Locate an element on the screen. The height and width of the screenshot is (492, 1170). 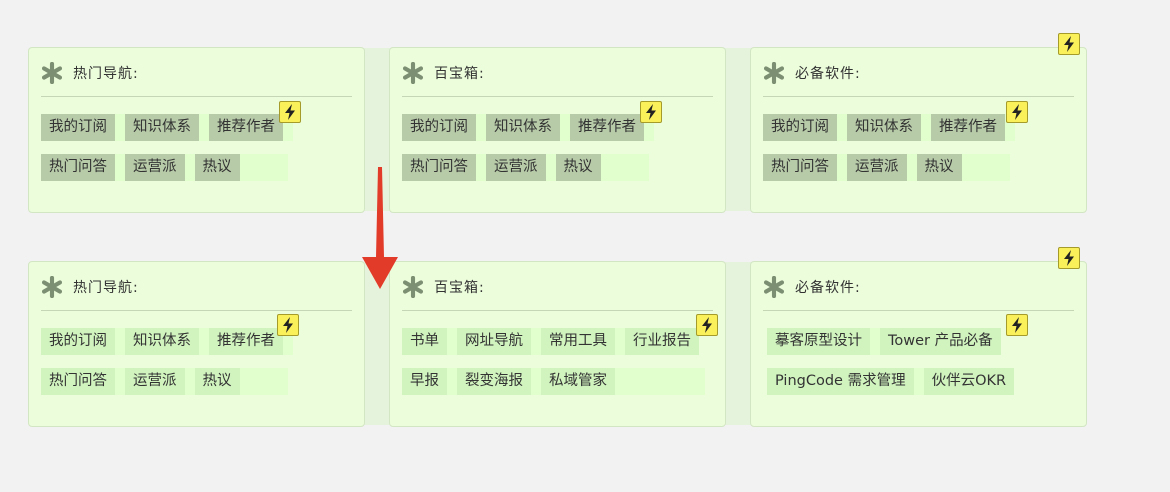
card-software-before: 必备软件: 我的订阅 知识体系 推荐作者 热门问答 运营派 热议 is located at coordinates (918, 123).